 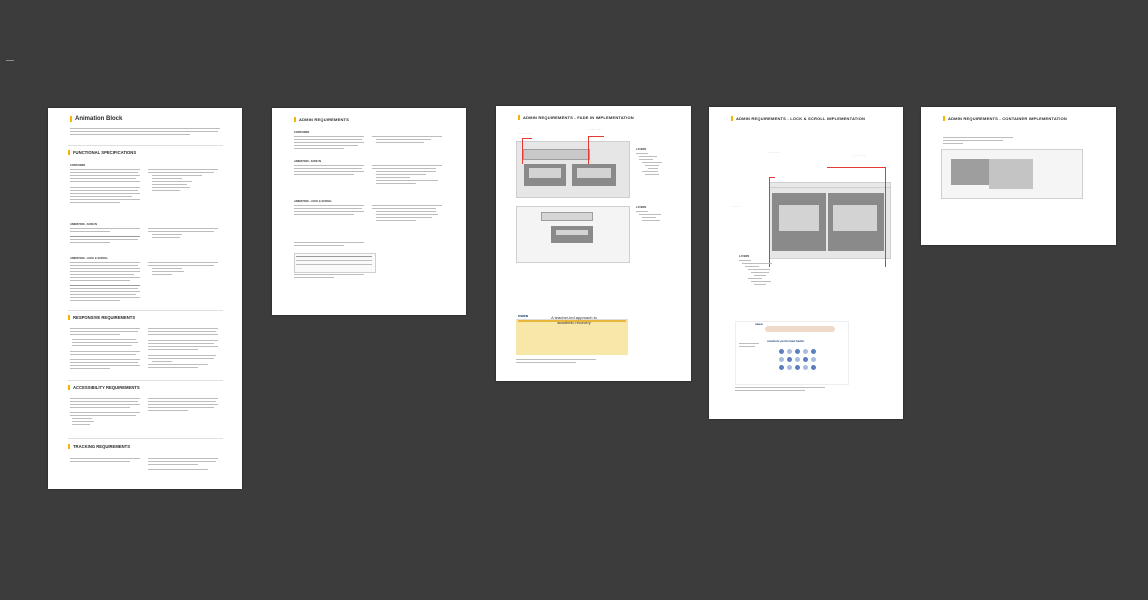 What do you see at coordinates (525, 133) in the screenshot?
I see `annotation-note: ·· ·· ···· ··· ····` at bounding box center [525, 133].